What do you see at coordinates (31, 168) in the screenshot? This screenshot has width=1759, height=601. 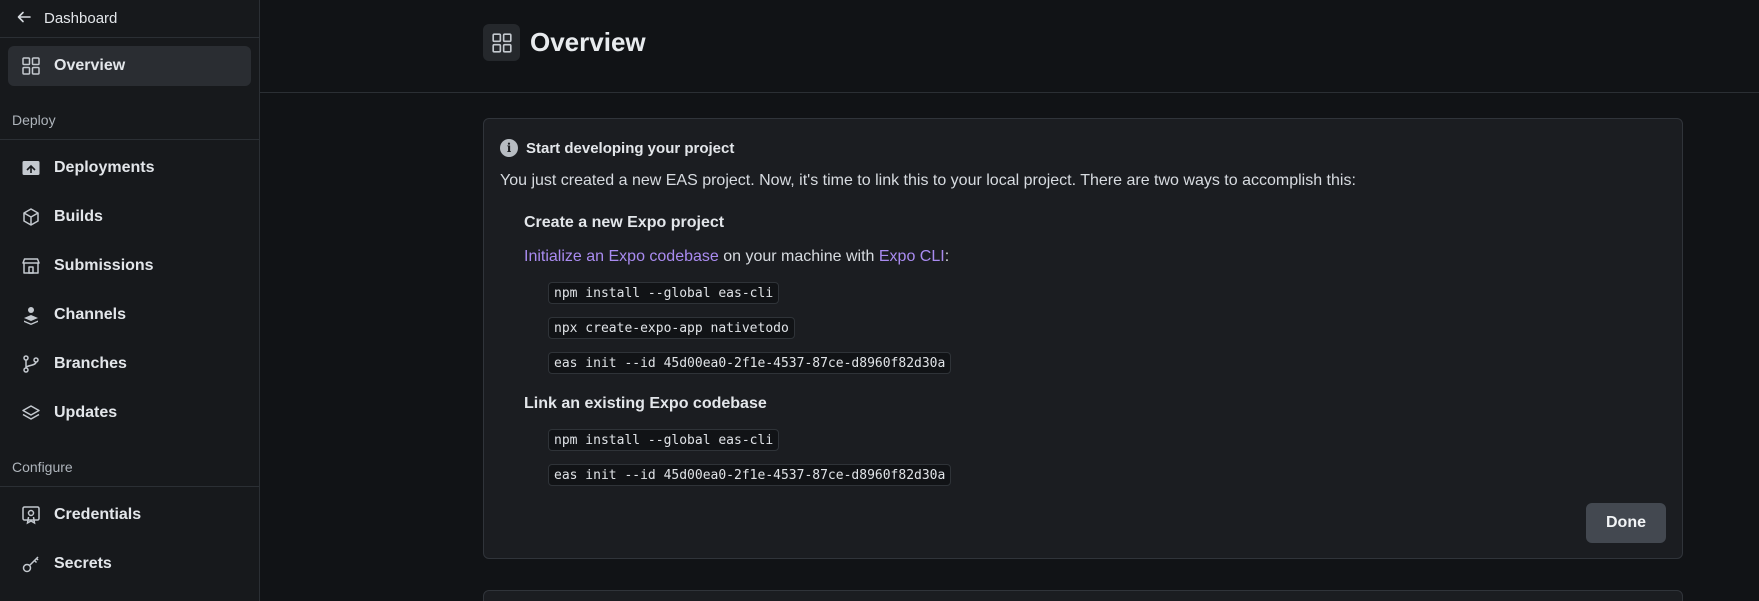 I see `deployments-icon` at bounding box center [31, 168].